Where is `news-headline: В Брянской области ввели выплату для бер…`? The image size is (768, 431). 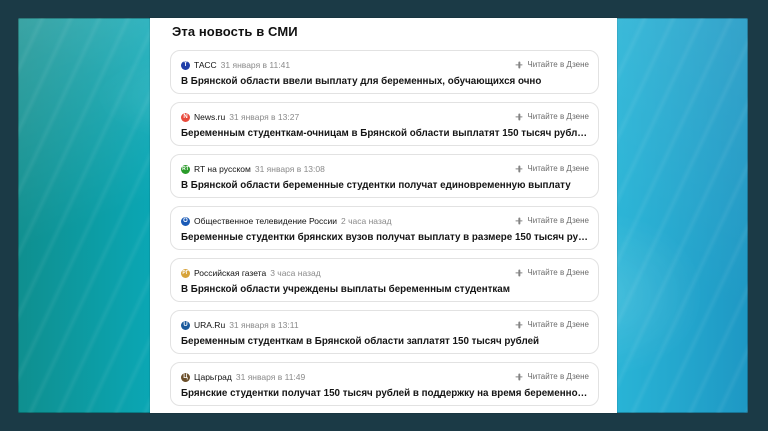 news-headline: В Брянской области ввели выплату для бер… is located at coordinates (384, 82).